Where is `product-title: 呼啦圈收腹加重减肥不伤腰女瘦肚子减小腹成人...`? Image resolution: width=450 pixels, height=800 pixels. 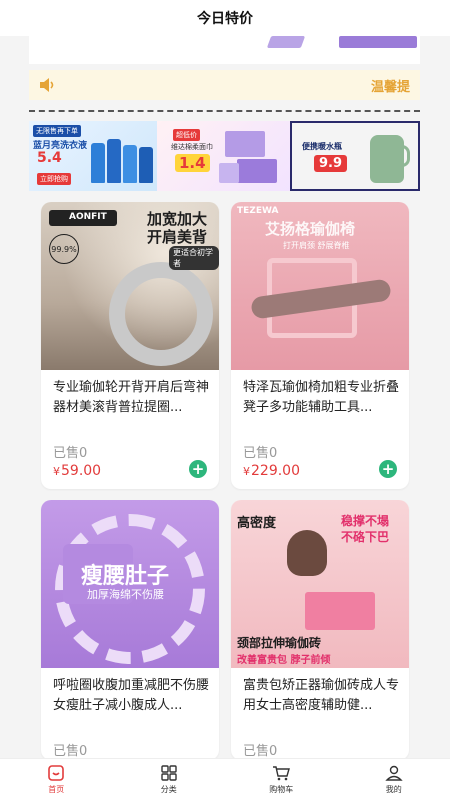
product-title: 呼啦圈收腹加重减肥不伤腰女瘦肚子减小腹成人... is located at coordinates (131, 695).